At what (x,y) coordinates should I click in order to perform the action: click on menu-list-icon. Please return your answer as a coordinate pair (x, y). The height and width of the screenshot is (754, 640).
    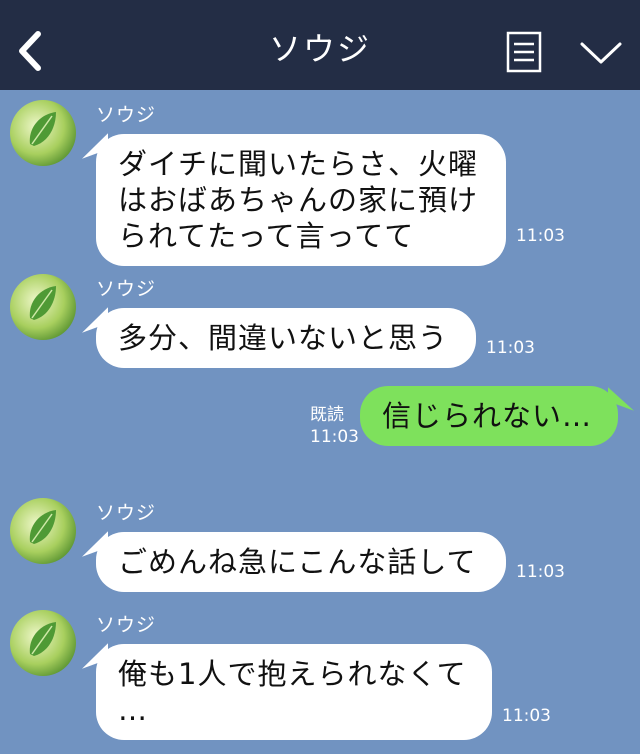
    Looking at the image, I should click on (524, 52).